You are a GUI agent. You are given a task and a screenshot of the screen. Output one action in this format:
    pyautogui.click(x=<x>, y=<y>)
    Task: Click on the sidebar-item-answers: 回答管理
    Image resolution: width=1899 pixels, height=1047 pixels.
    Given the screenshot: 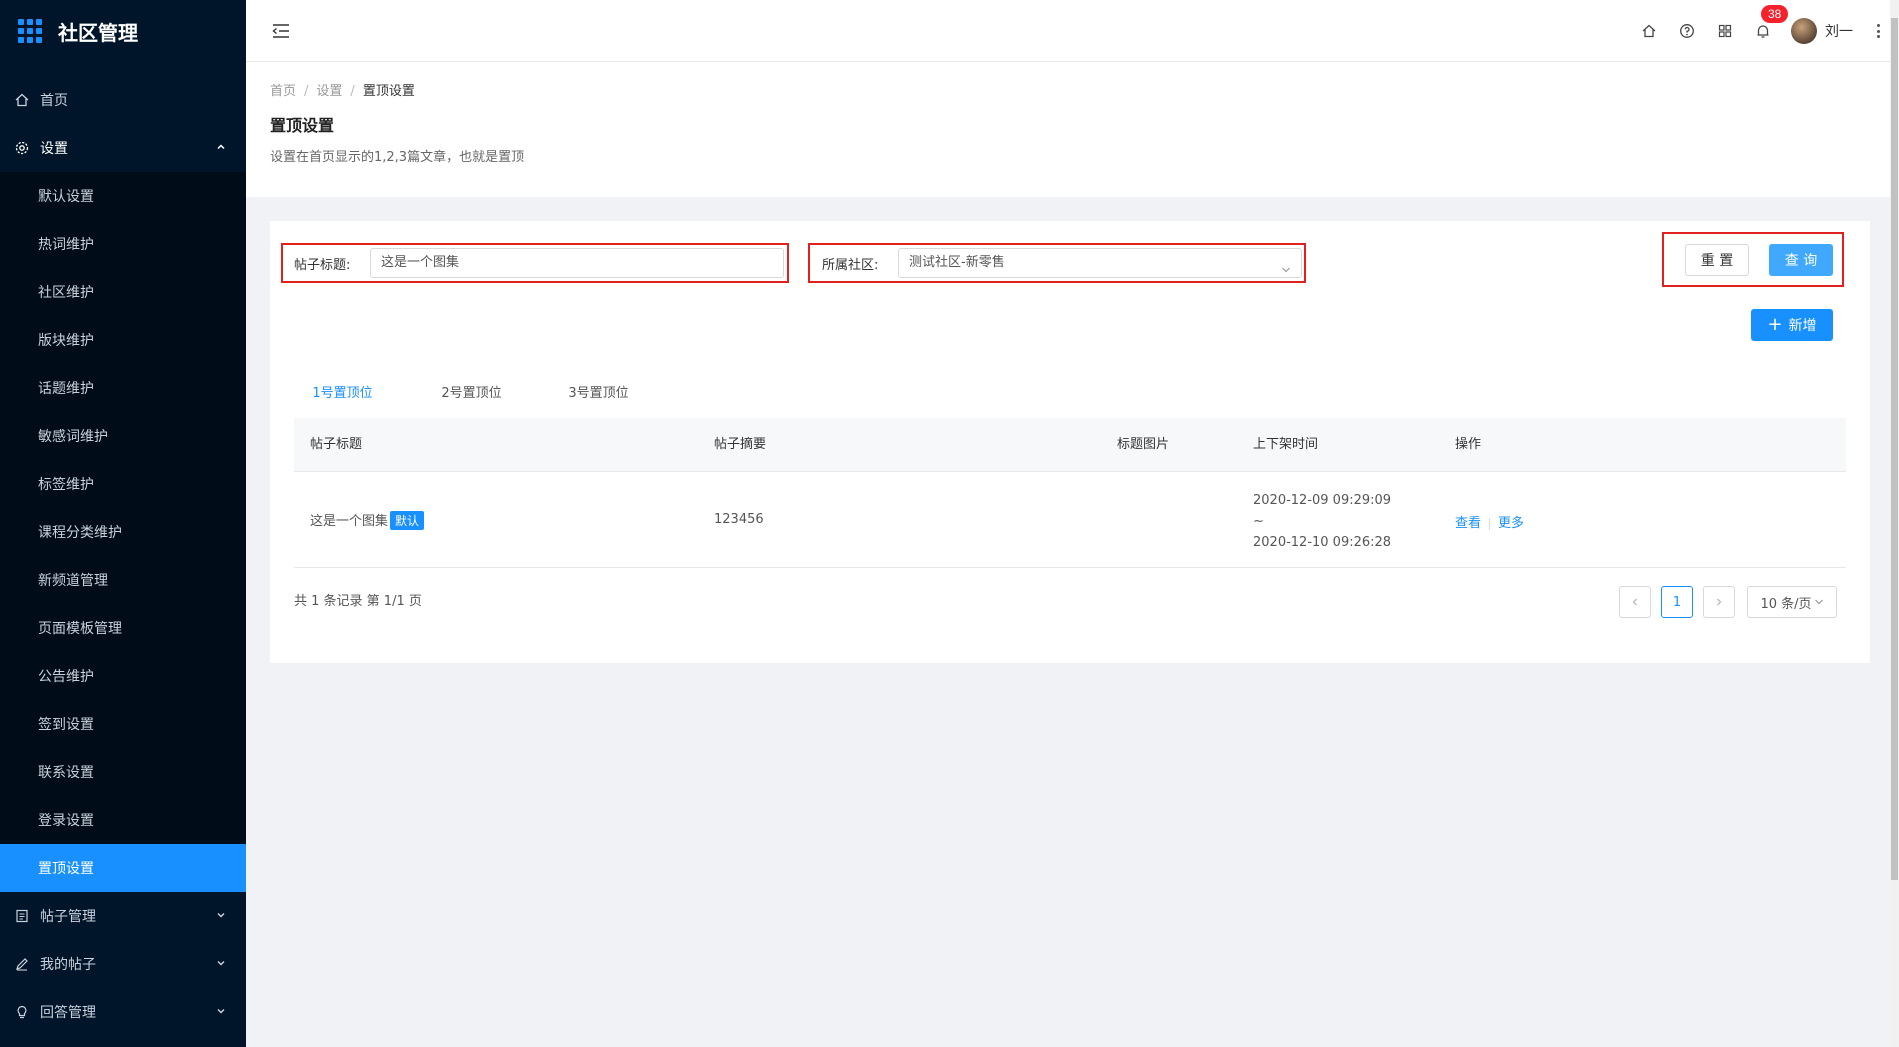 What is the action you would take?
    pyautogui.click(x=123, y=1012)
    